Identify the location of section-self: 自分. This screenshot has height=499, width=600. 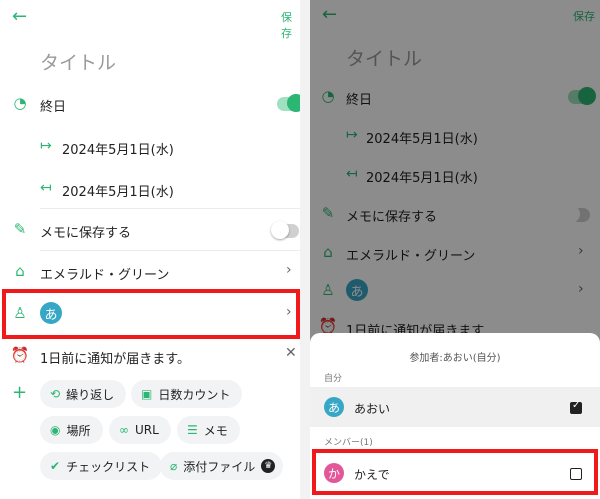
(333, 379).